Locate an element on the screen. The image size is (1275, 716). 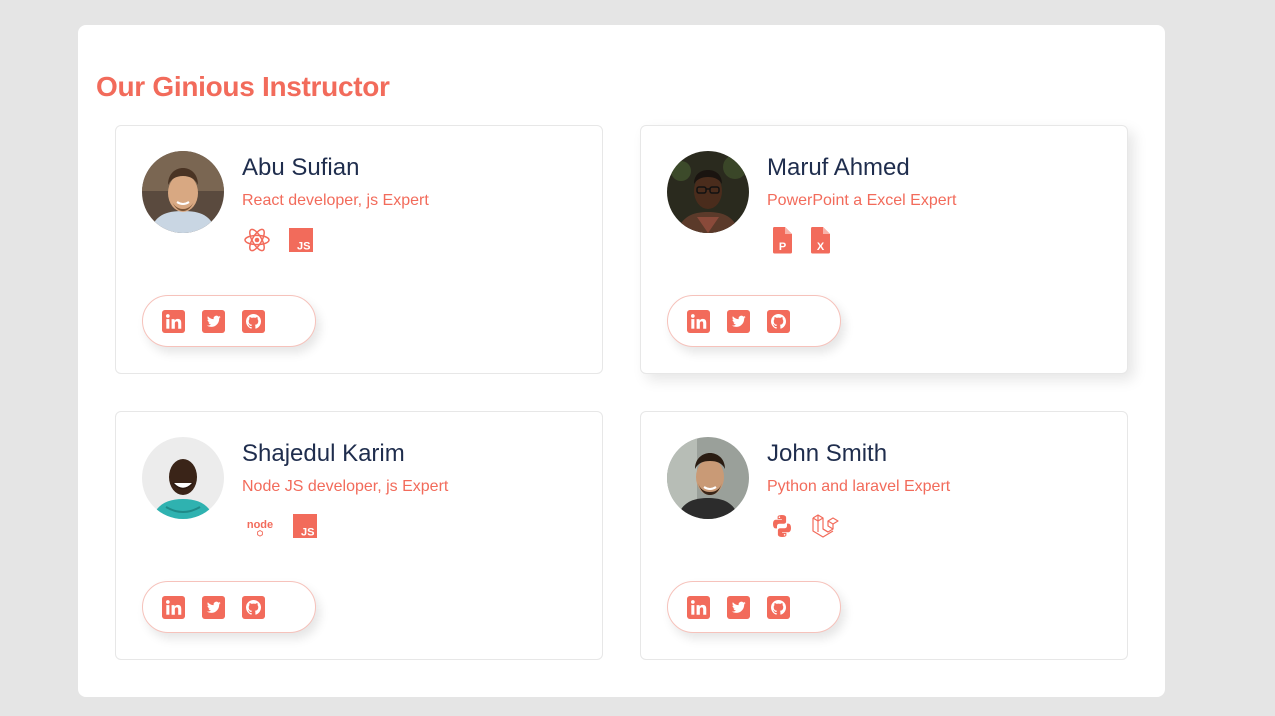
instructor-name: Abu Sufian is located at coordinates (301, 167).